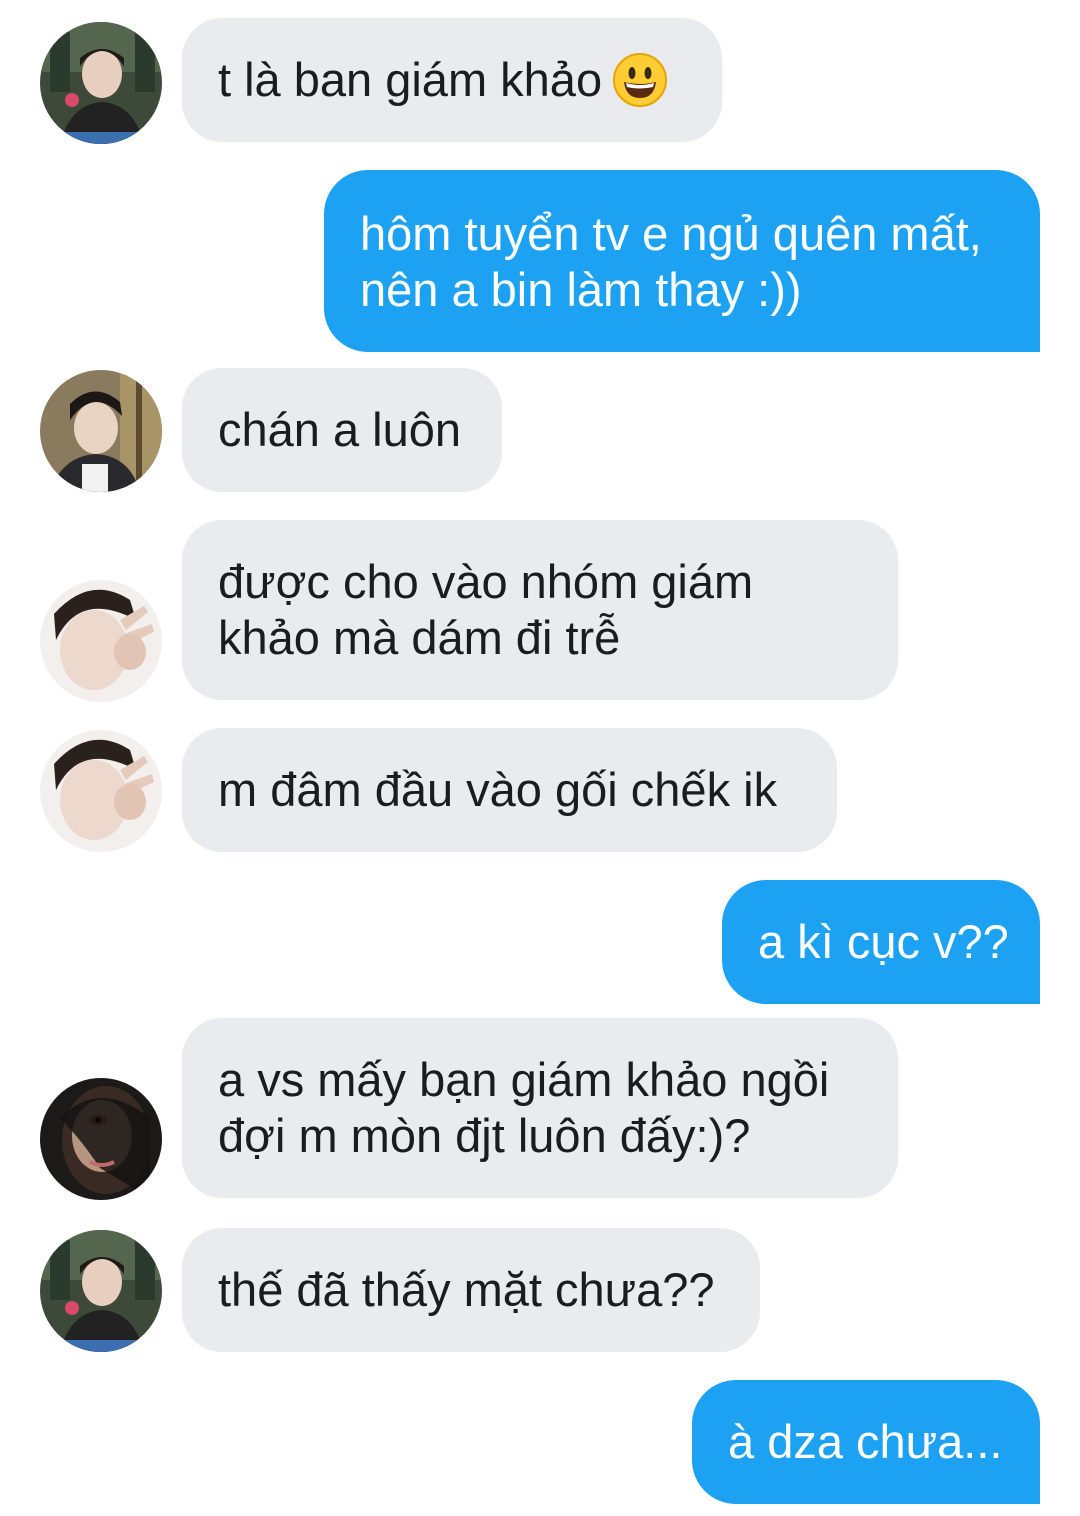  I want to click on message-text: chán a luôn, so click(340, 429).